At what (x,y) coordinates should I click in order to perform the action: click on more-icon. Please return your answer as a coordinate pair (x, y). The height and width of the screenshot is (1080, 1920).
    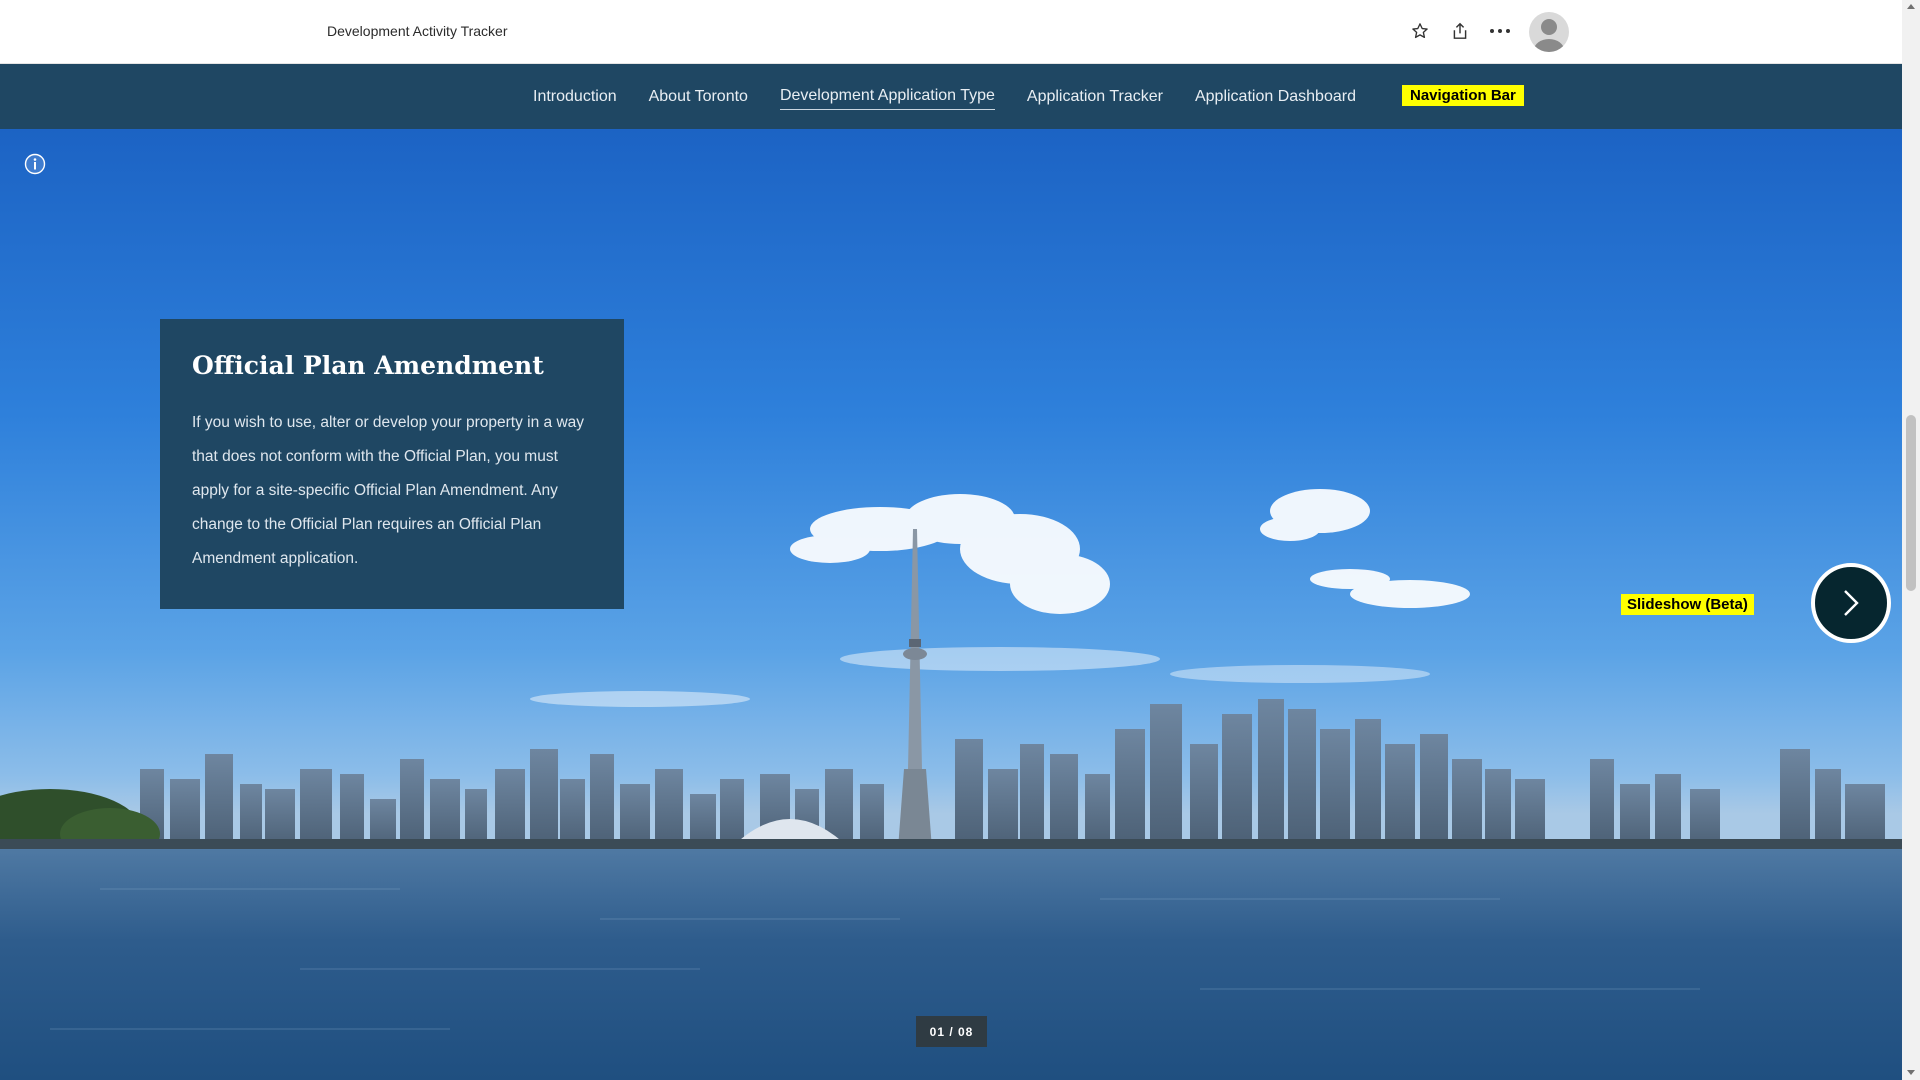
    Looking at the image, I should click on (1500, 31).